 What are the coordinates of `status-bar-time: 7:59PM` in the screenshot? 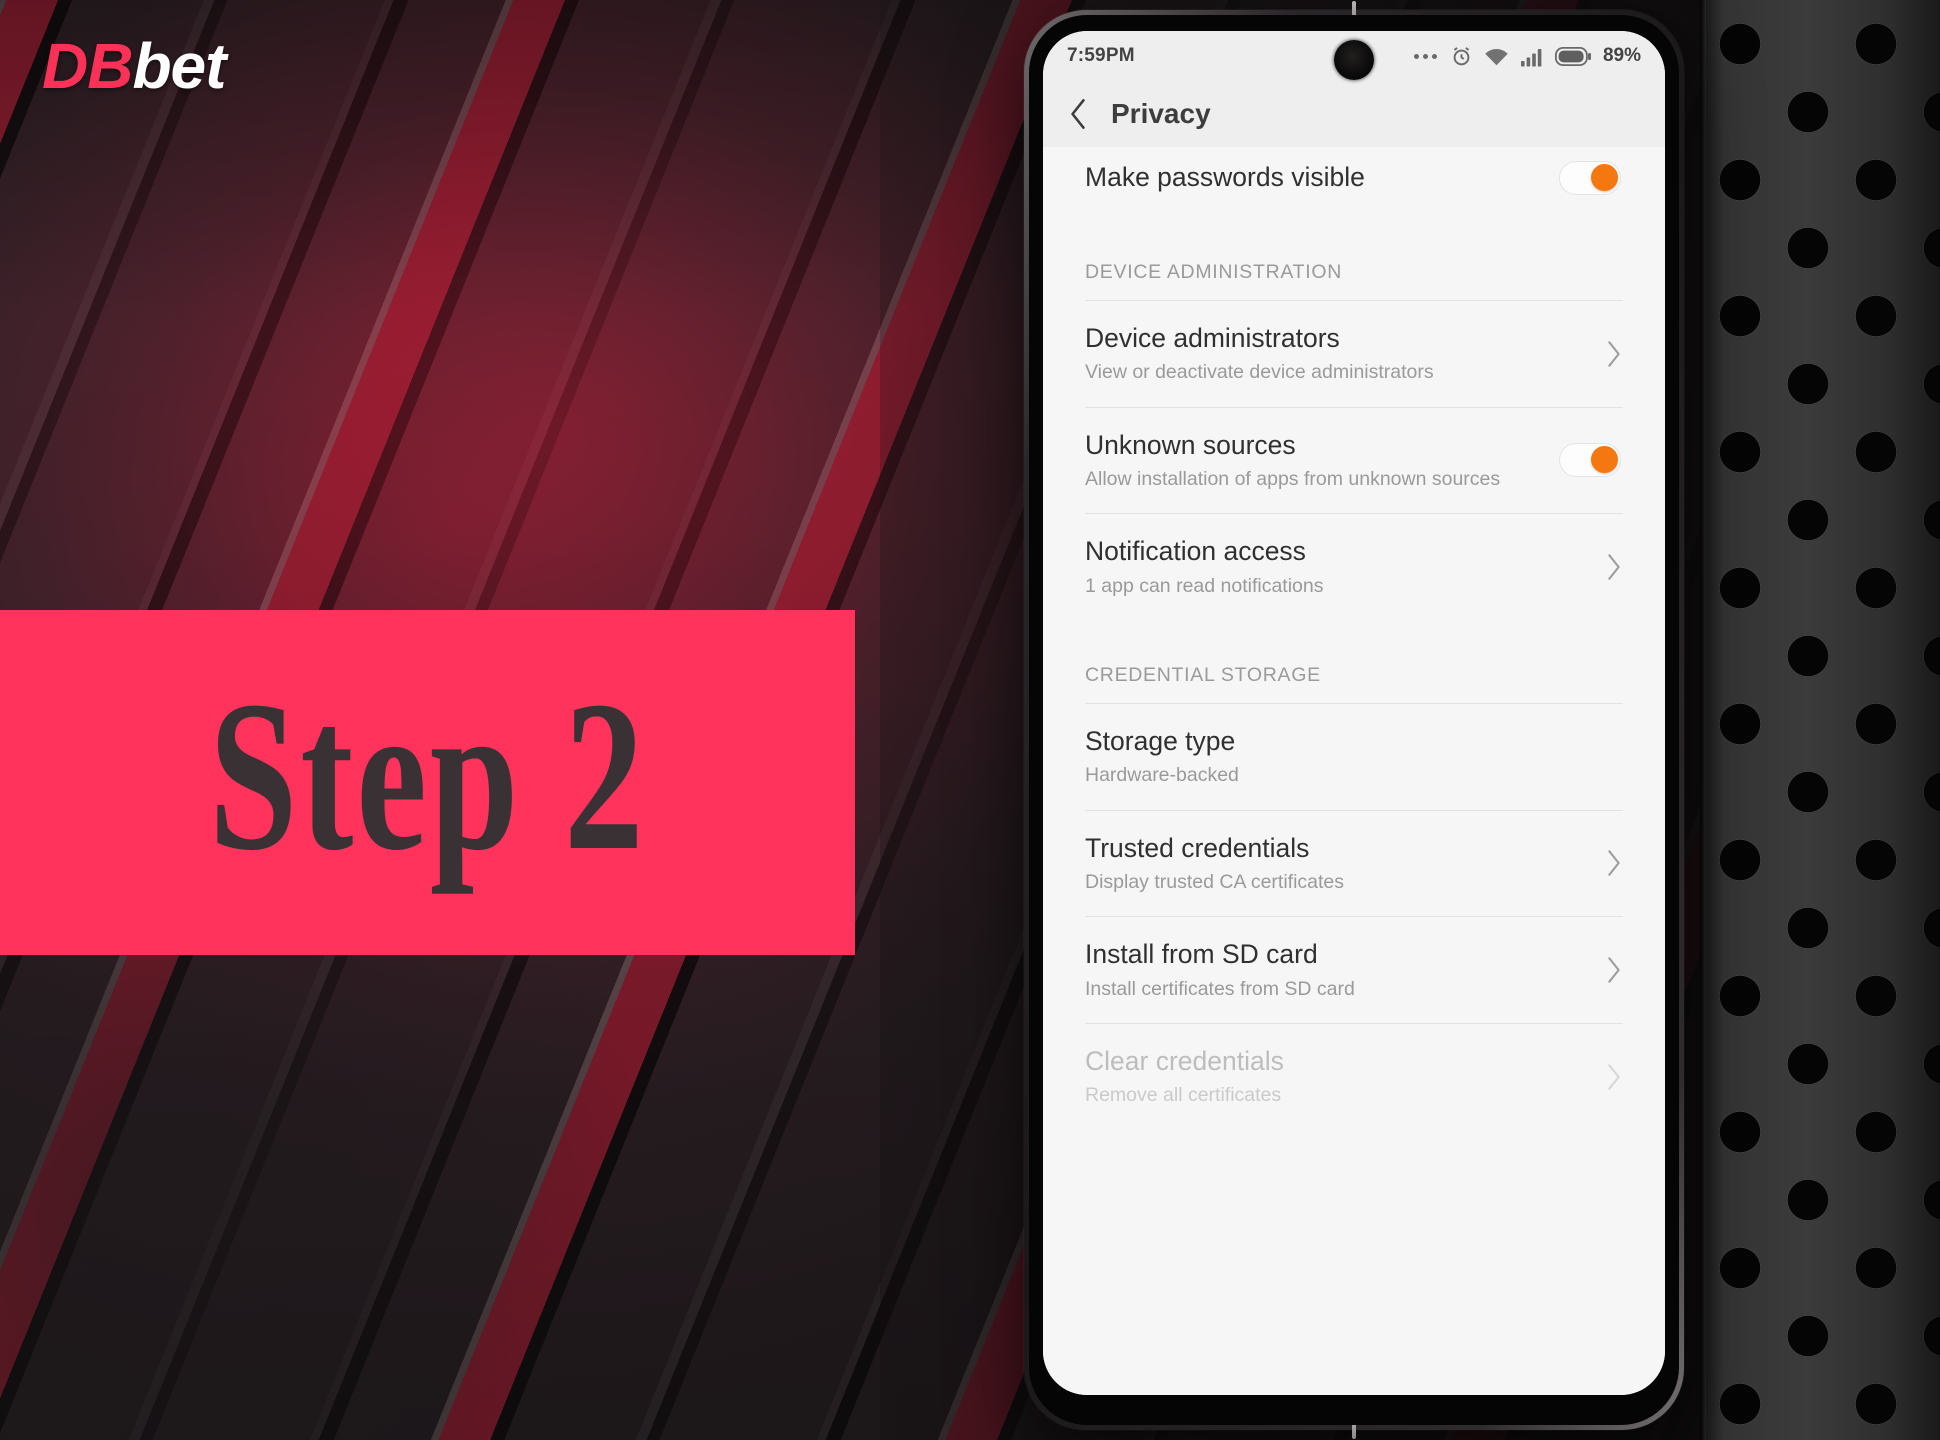 It's located at (1101, 55).